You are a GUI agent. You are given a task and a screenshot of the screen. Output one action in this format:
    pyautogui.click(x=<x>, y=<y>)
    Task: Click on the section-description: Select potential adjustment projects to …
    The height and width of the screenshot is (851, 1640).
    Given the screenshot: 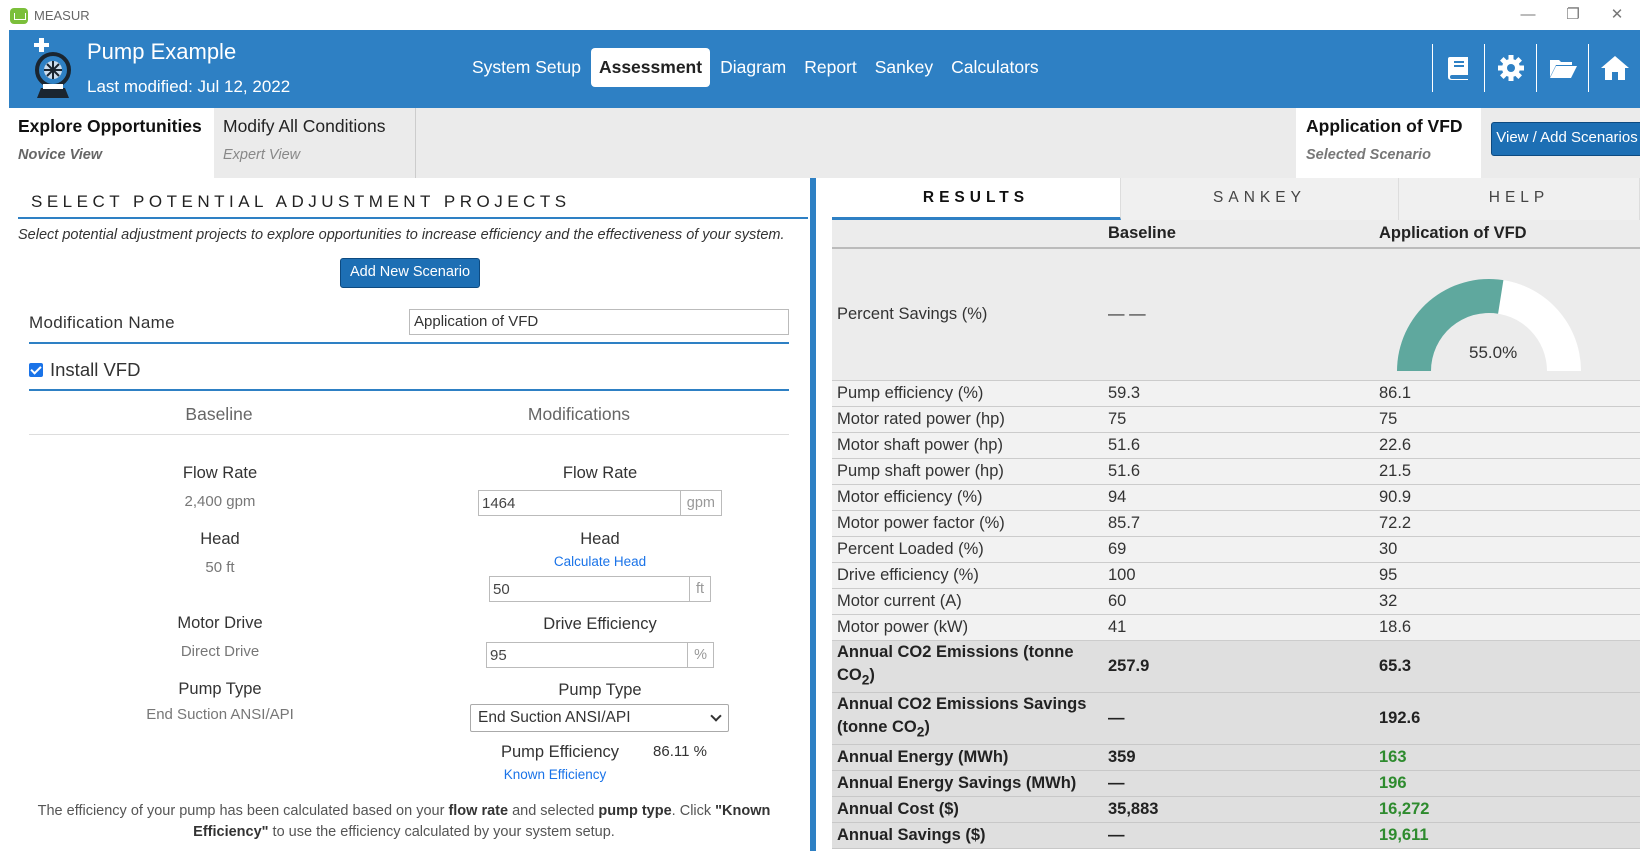 What is the action you would take?
    pyautogui.click(x=401, y=235)
    